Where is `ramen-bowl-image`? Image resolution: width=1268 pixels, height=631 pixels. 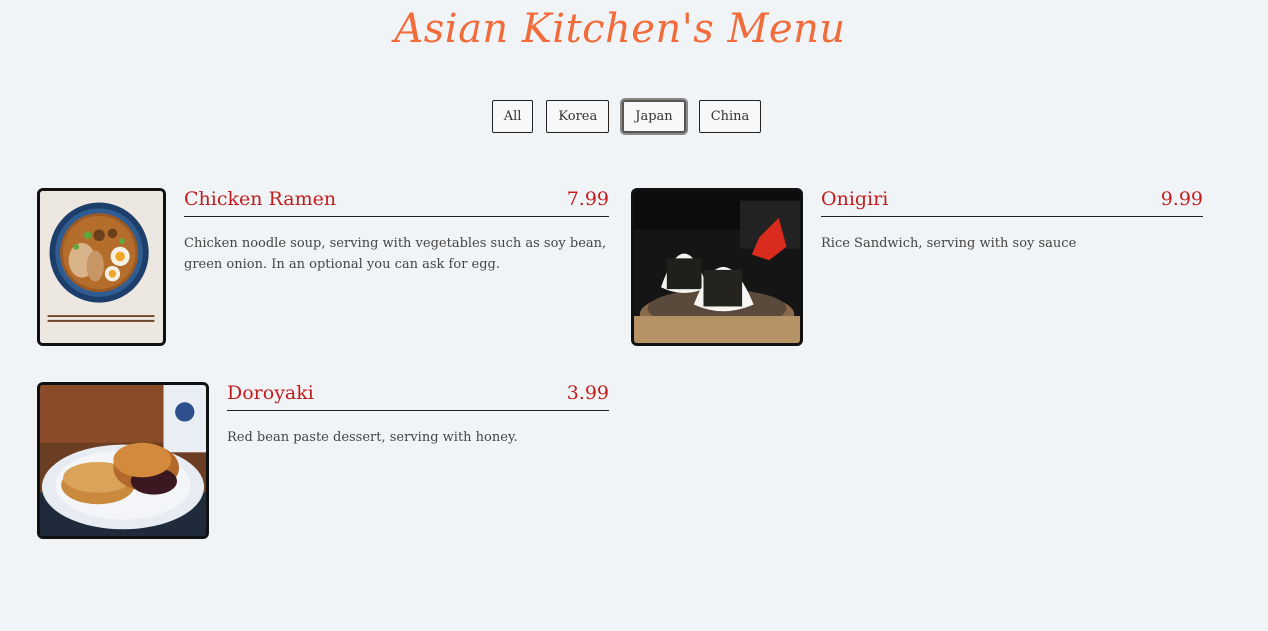
ramen-bowl-image is located at coordinates (101, 267).